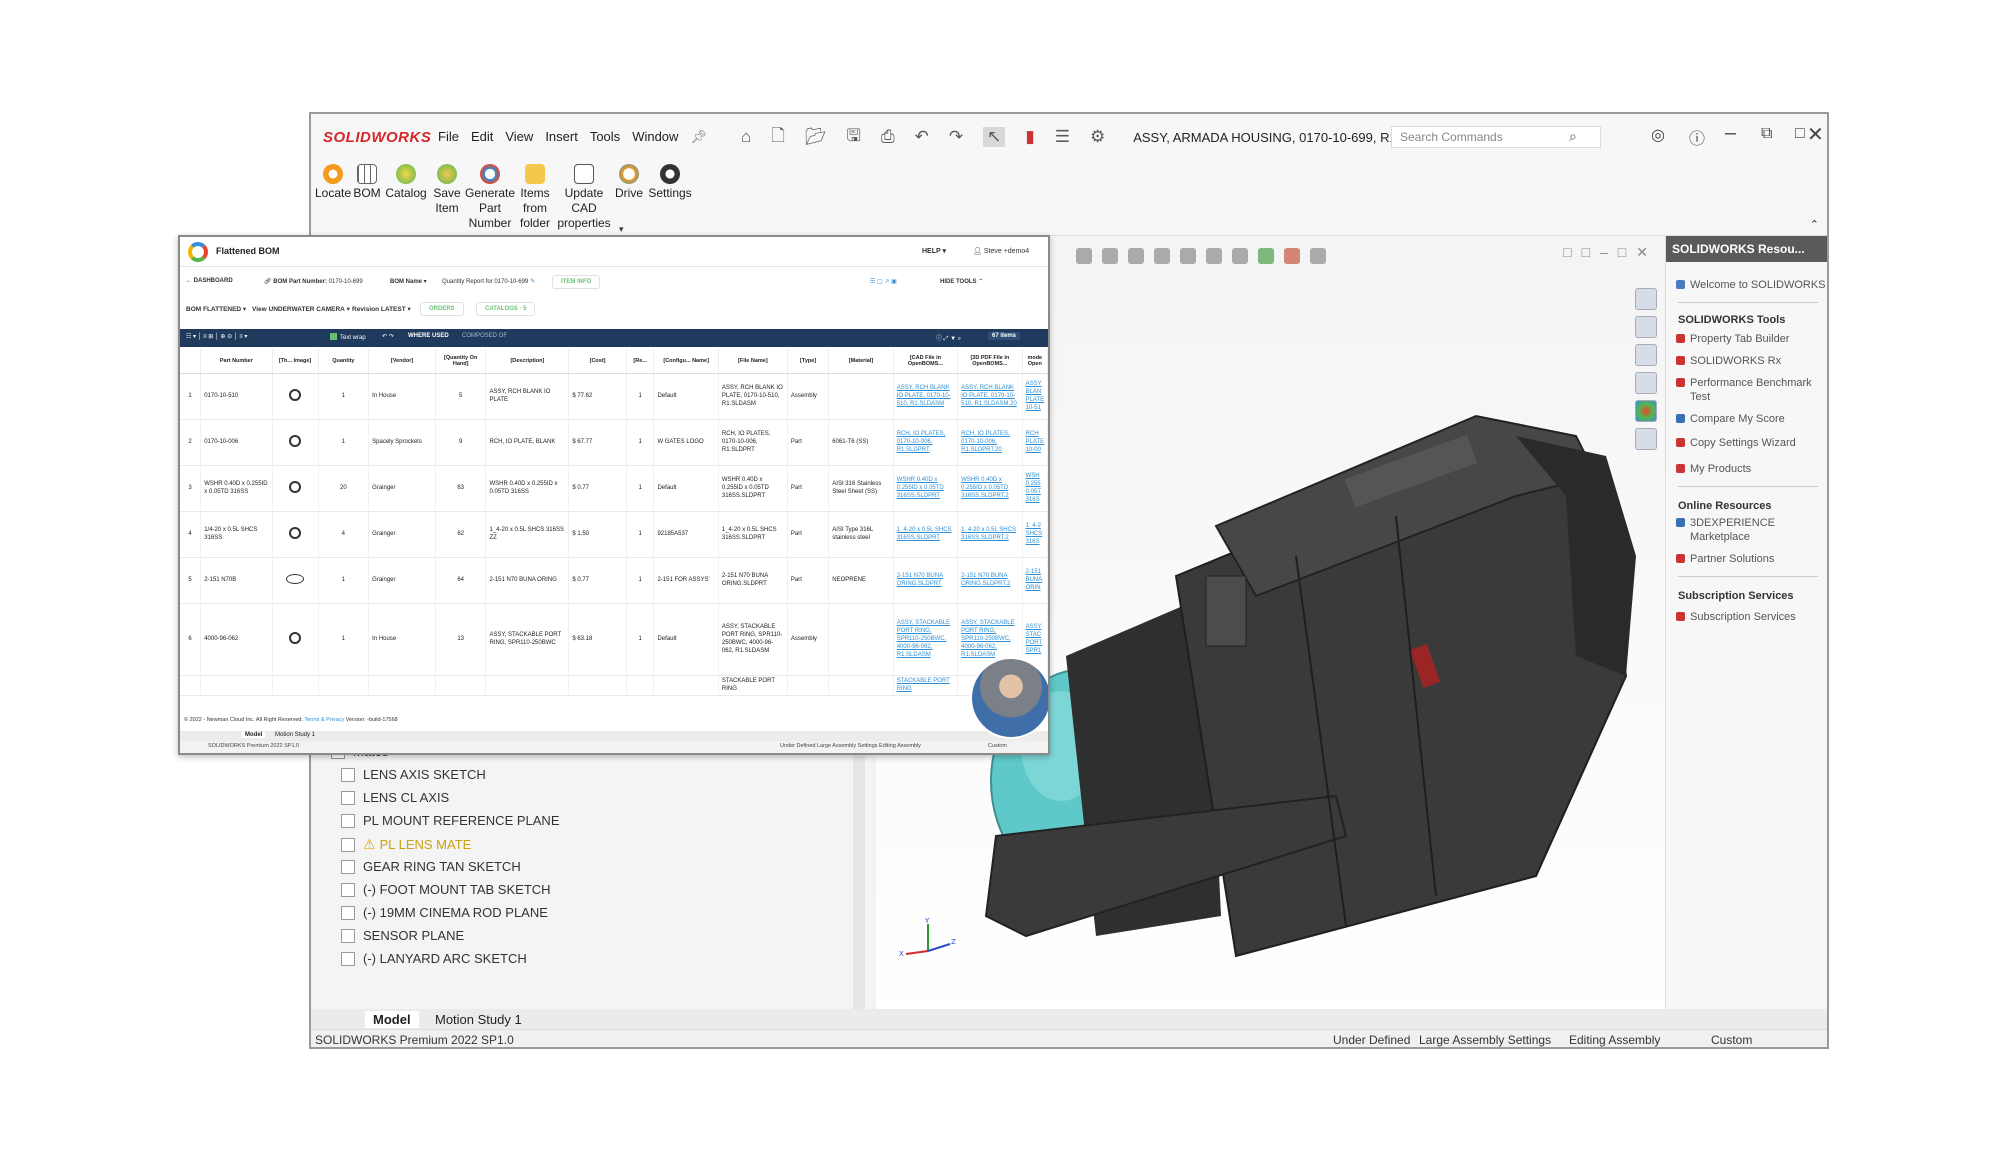 This screenshot has height=1150, width=1999. Describe the element at coordinates (482, 137) in the screenshot. I see `menu-edit: Edit` at that location.